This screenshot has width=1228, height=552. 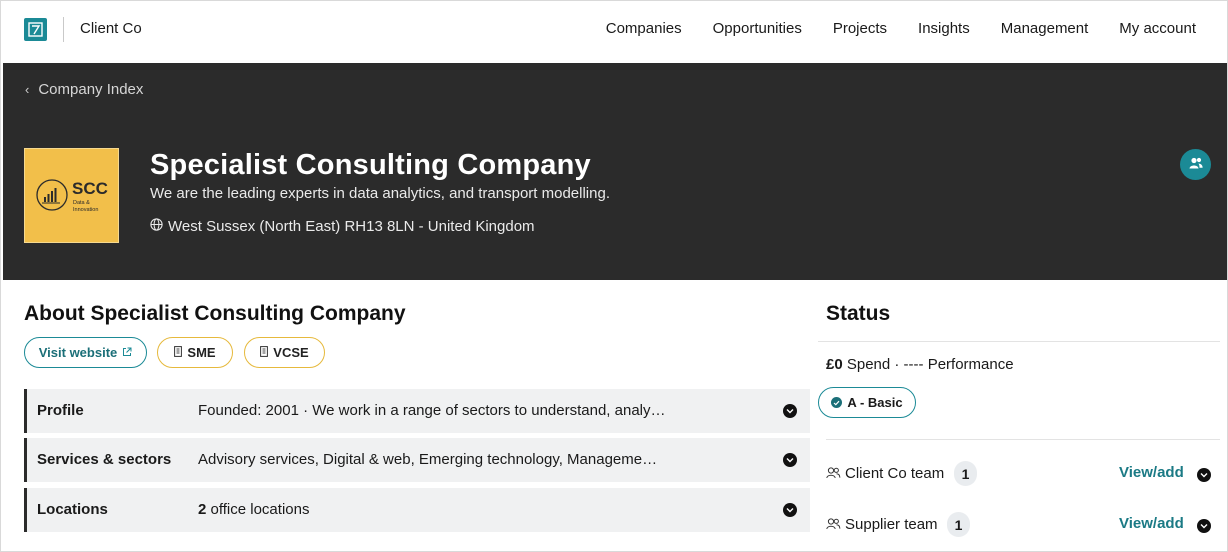 What do you see at coordinates (858, 313) in the screenshot?
I see `status-heading: Status` at bounding box center [858, 313].